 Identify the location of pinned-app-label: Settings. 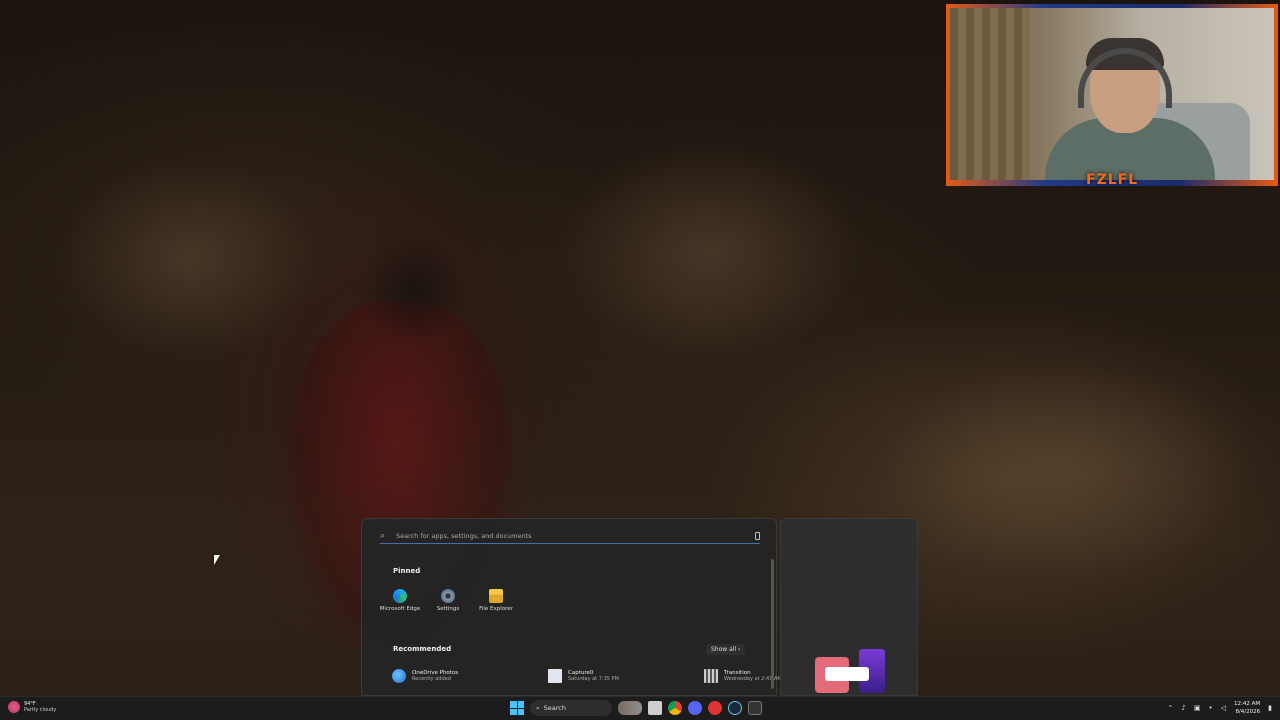
(448, 609).